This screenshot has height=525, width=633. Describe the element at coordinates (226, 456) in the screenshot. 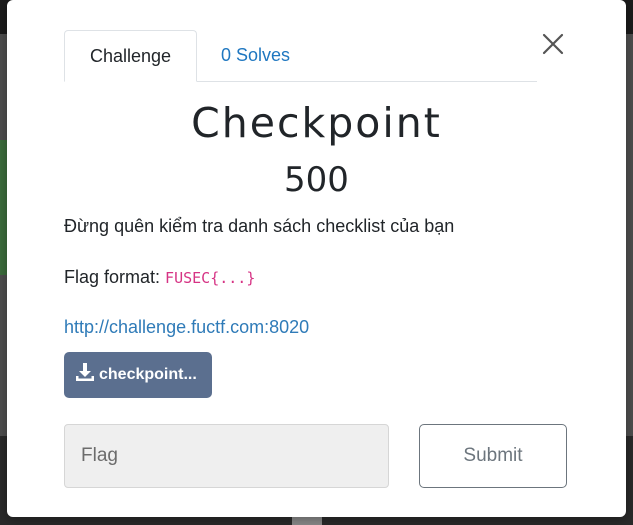

I see `flag-input` at that location.